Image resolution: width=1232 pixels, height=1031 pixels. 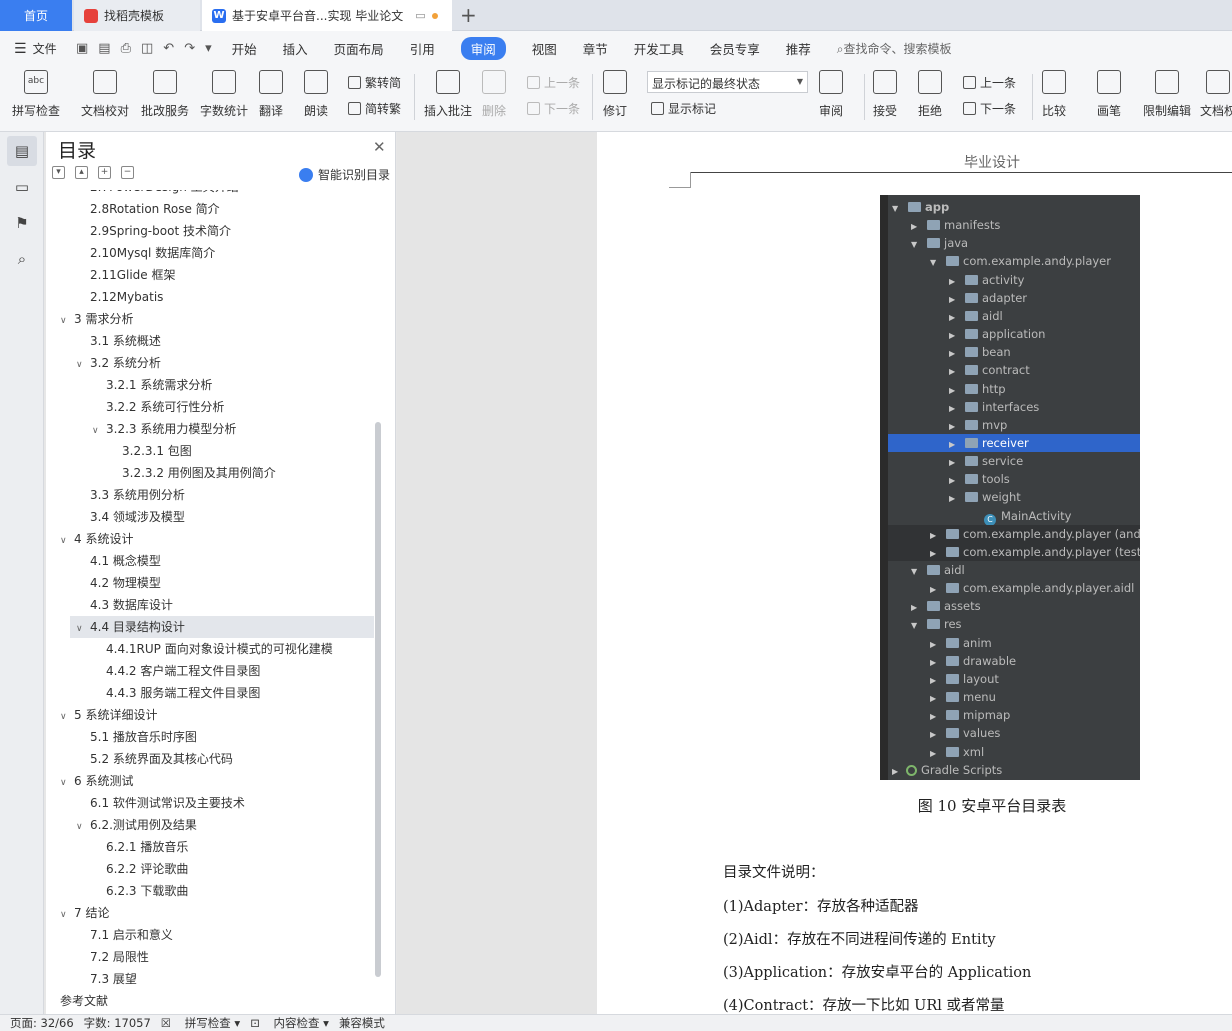 What do you see at coordinates (295, 48) in the screenshot?
I see `menu-insert: 插入` at bounding box center [295, 48].